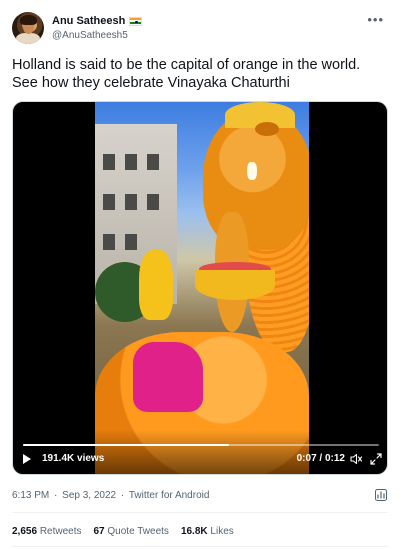 This screenshot has height=549, width=400. I want to click on retweets-stat: 2,656 Retweets, so click(47, 531).